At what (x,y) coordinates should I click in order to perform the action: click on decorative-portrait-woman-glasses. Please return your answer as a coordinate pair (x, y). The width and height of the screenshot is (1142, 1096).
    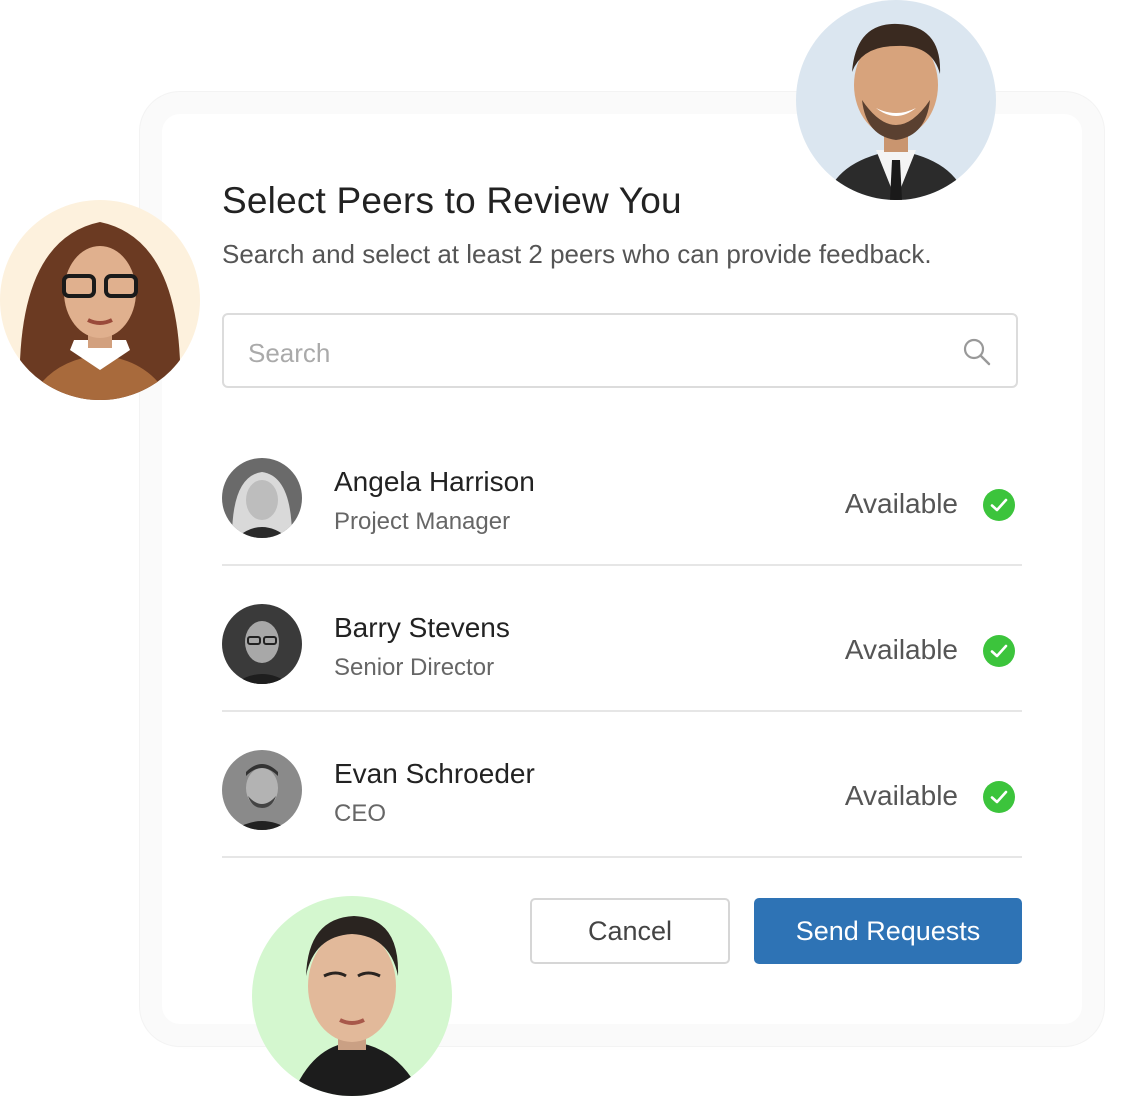
    Looking at the image, I should click on (100, 300).